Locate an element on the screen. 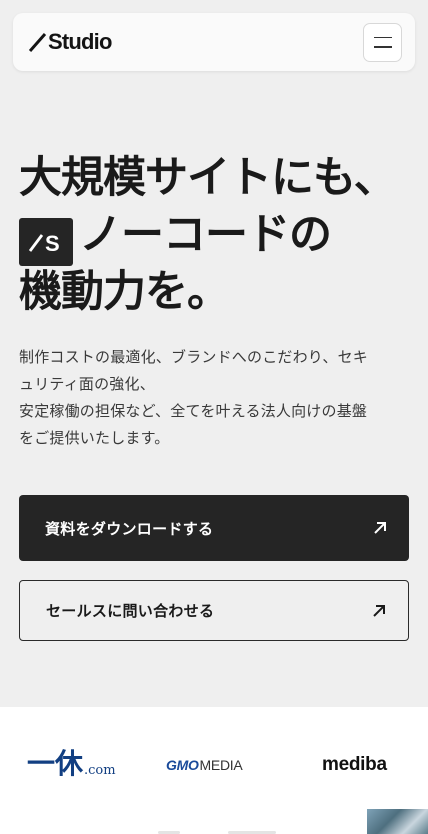 This screenshot has height=834, width=428. thumbnail-image is located at coordinates (397, 821).